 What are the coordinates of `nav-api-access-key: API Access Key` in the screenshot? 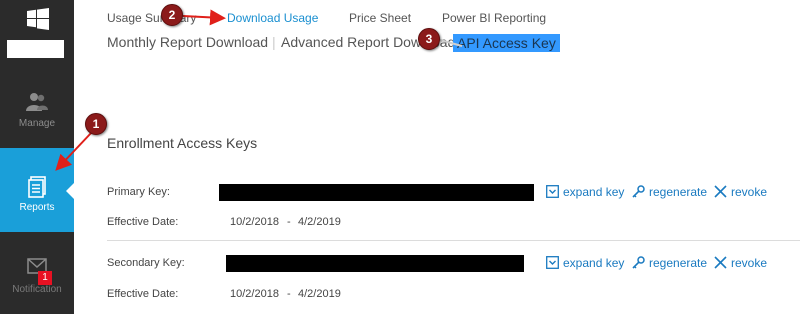 It's located at (506, 43).